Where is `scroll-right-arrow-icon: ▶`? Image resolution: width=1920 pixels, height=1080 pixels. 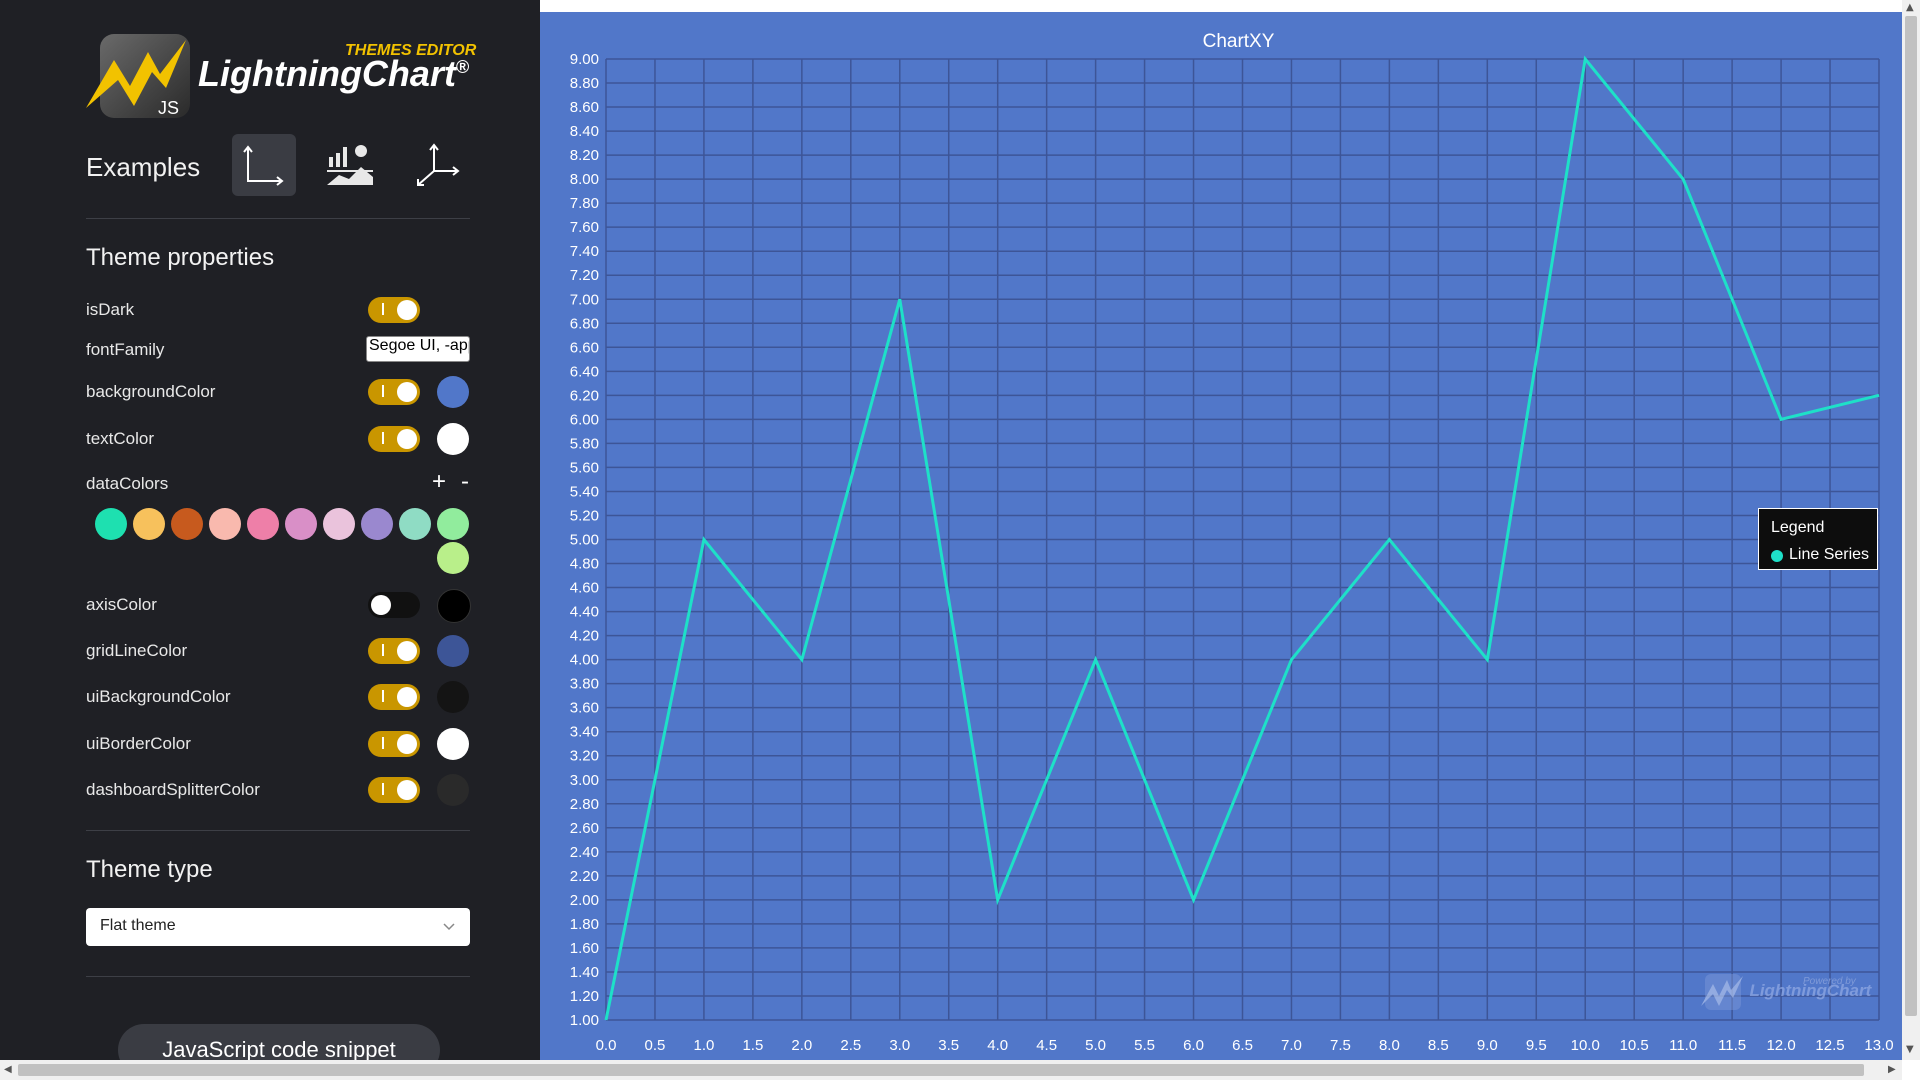 scroll-right-arrow-icon: ▶ is located at coordinates (1892, 1069).